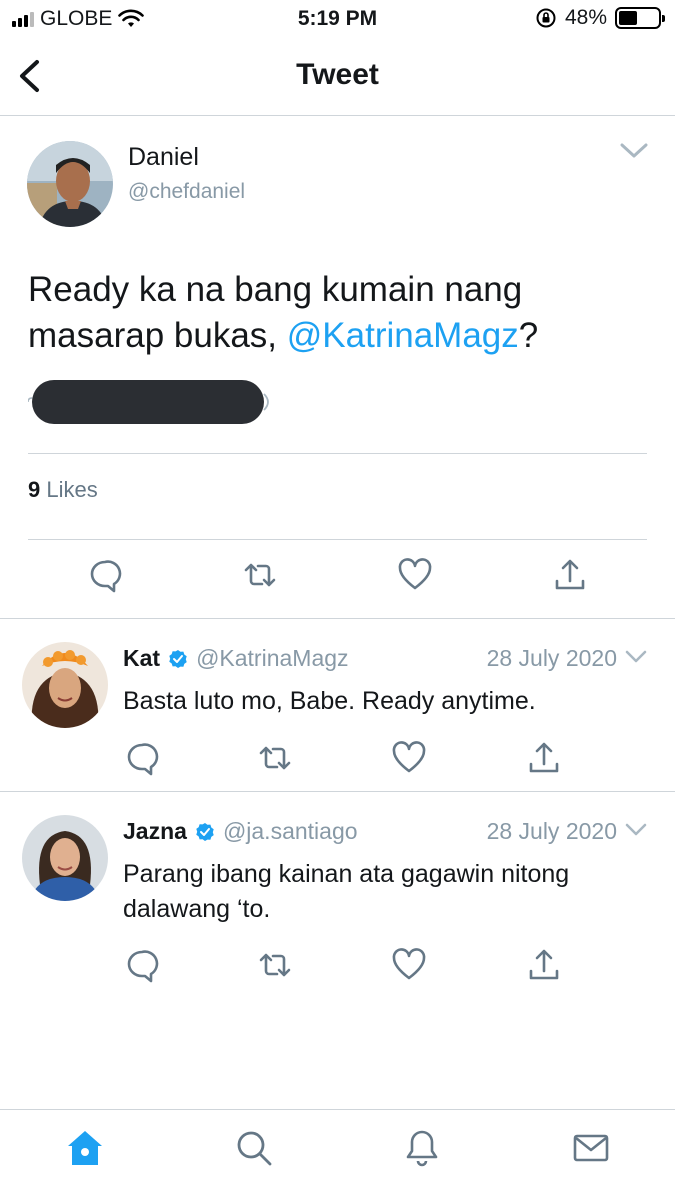  I want to click on tweet-text-end: ?, so click(528, 335).